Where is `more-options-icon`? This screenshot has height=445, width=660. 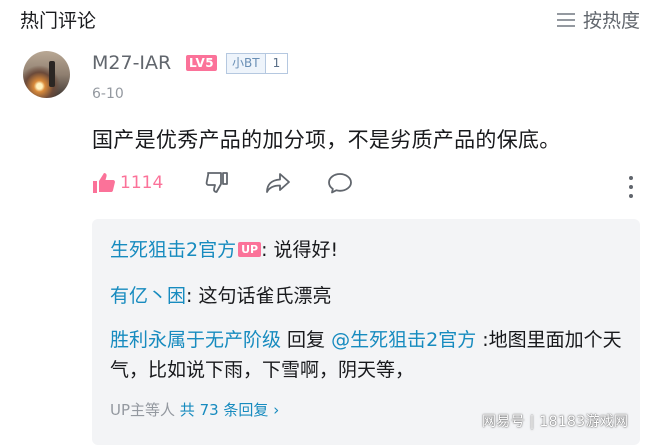
more-options-icon is located at coordinates (631, 187).